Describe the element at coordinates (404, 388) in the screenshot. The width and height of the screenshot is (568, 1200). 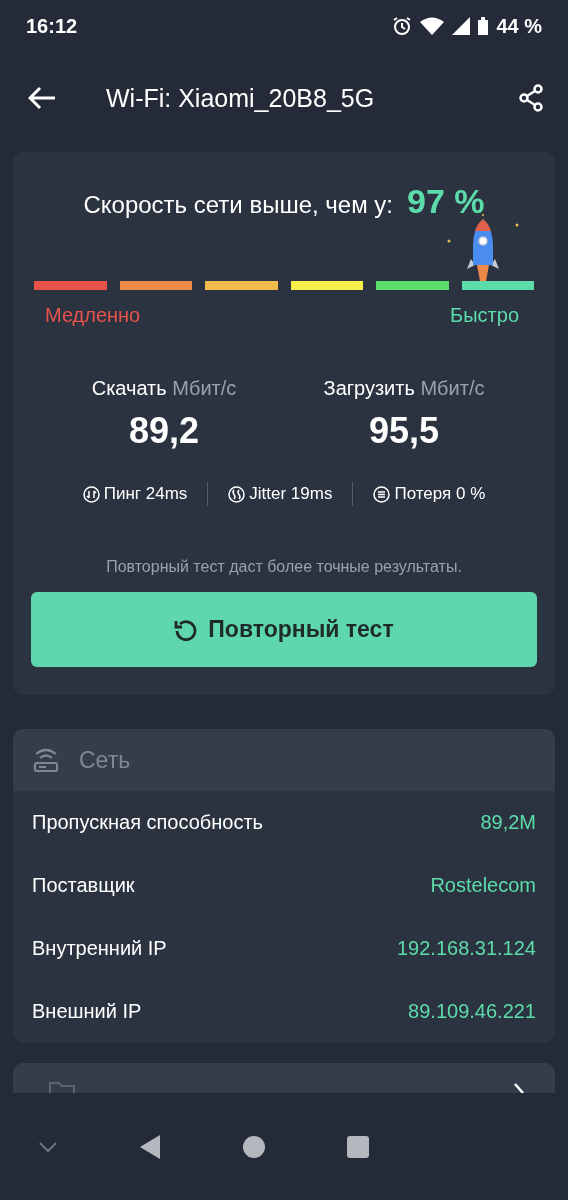
I see `speed-label: Загрузить Мбит/с` at that location.